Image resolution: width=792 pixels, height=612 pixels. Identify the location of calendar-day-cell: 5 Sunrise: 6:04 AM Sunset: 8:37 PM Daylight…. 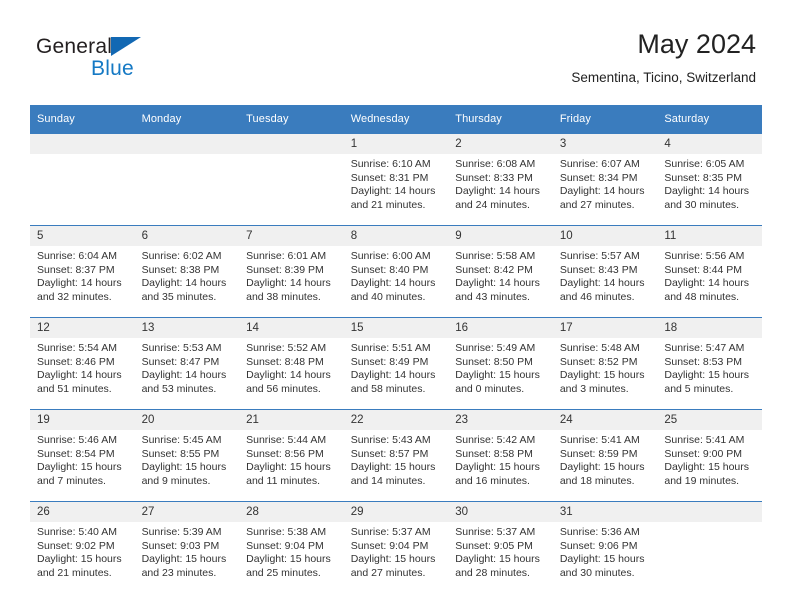
(82, 271).